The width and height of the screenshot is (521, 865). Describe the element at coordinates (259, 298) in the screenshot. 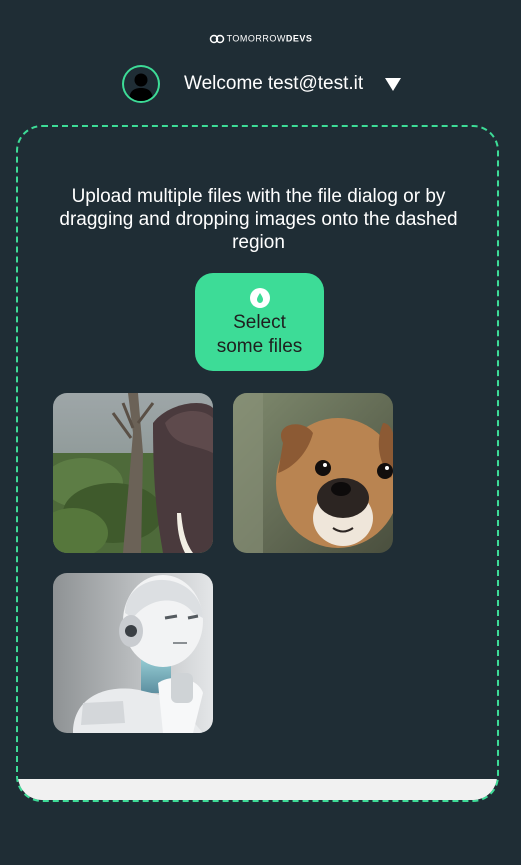

I see `upload-drop-icon` at that location.